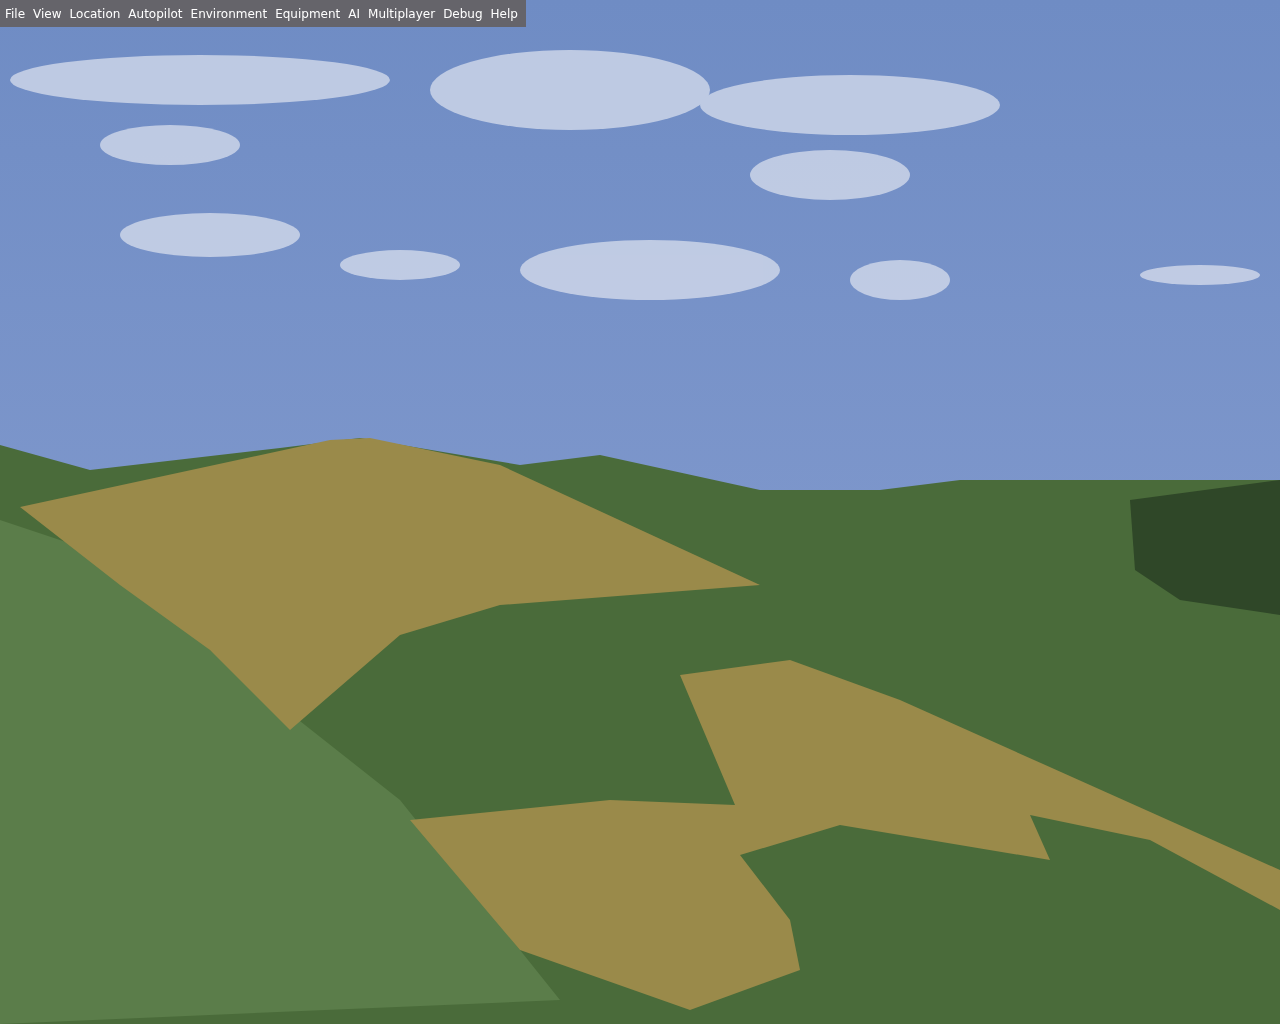 The width and height of the screenshot is (1280, 1024). I want to click on menu-item: Equipment, so click(308, 13).